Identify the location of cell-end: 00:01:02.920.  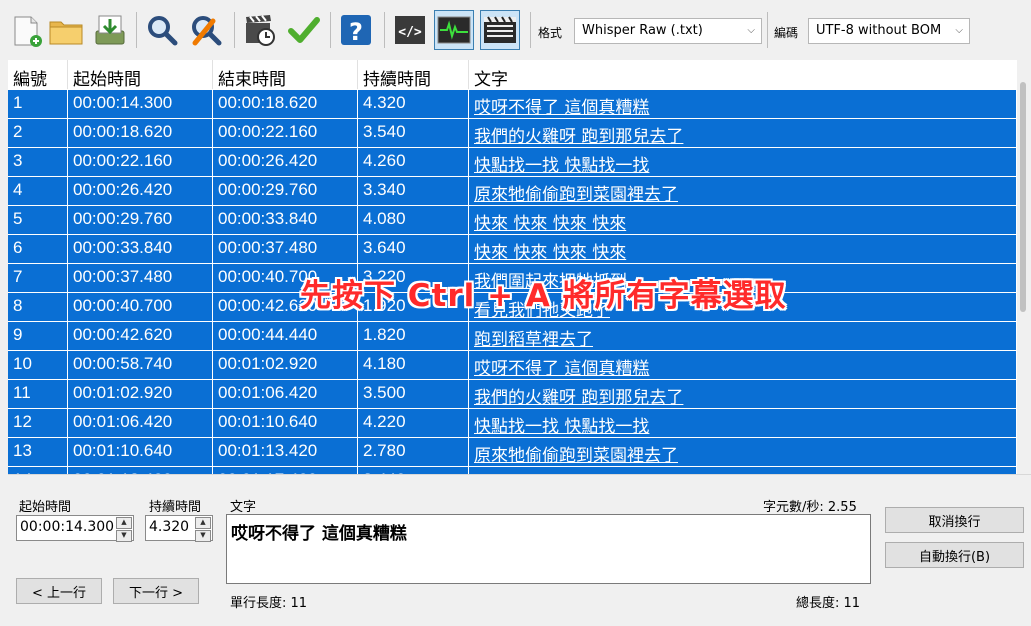
(285, 365).